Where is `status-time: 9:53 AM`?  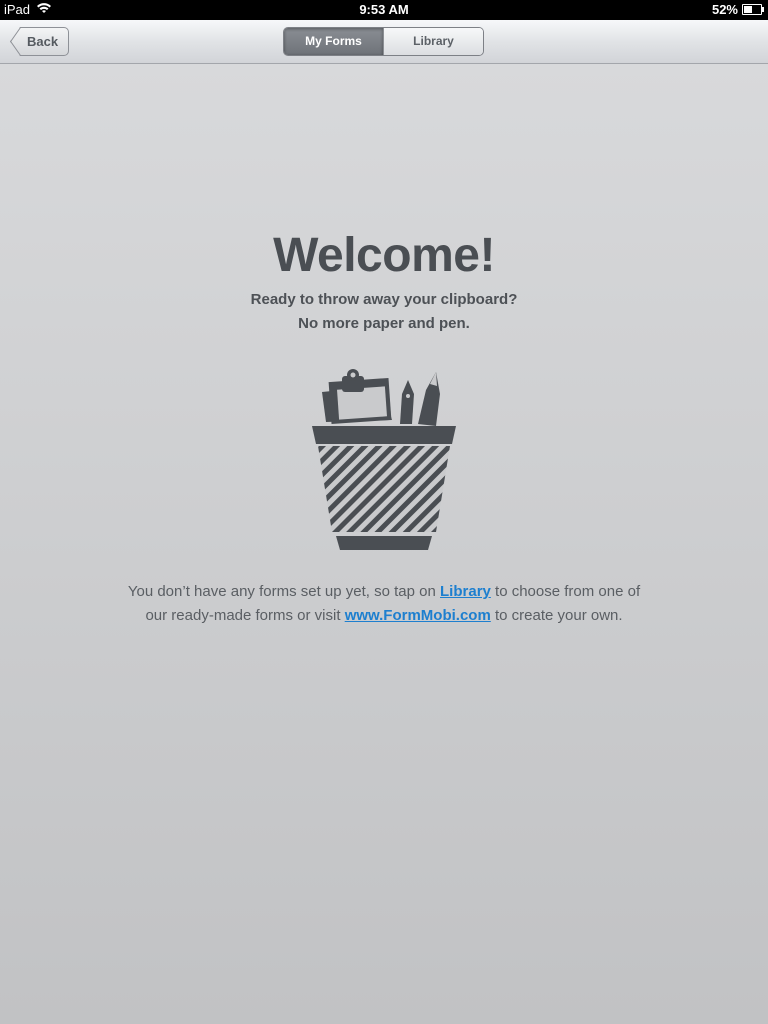
status-time: 9:53 AM is located at coordinates (384, 9).